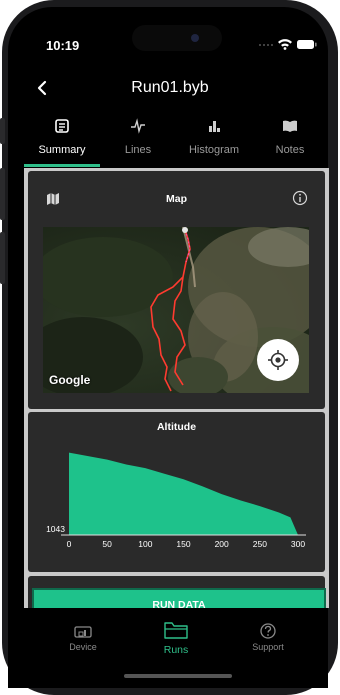 Image resolution: width=340 pixels, height=695 pixels. I want to click on pulse-icon, so click(138, 126).